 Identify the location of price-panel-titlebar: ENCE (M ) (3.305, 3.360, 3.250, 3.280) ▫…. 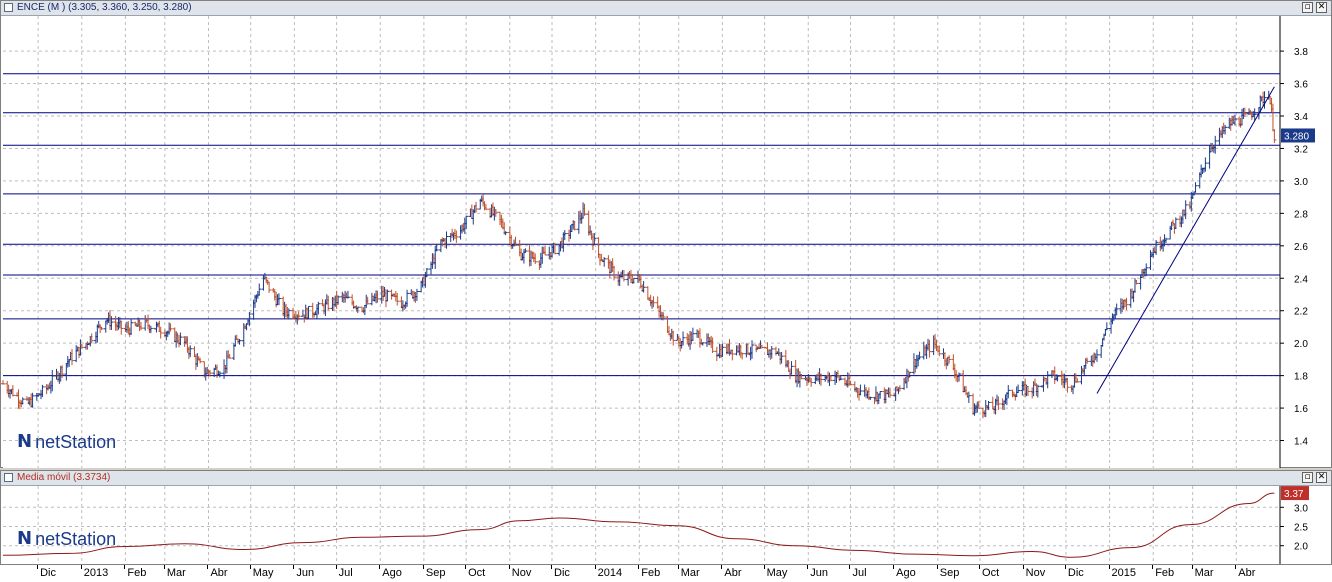
(666, 8).